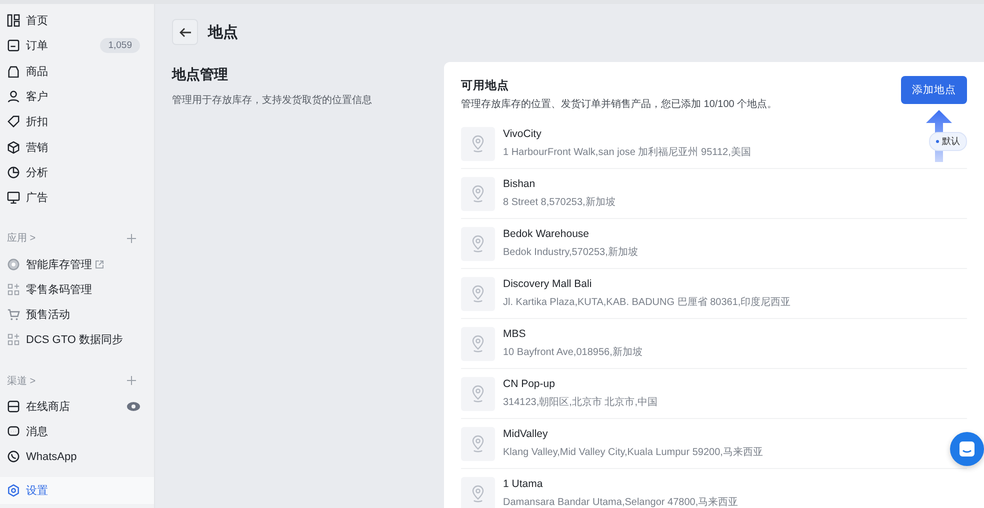 The height and width of the screenshot is (508, 984). What do you see at coordinates (13, 491) in the screenshot?
I see `settings-icon` at bounding box center [13, 491].